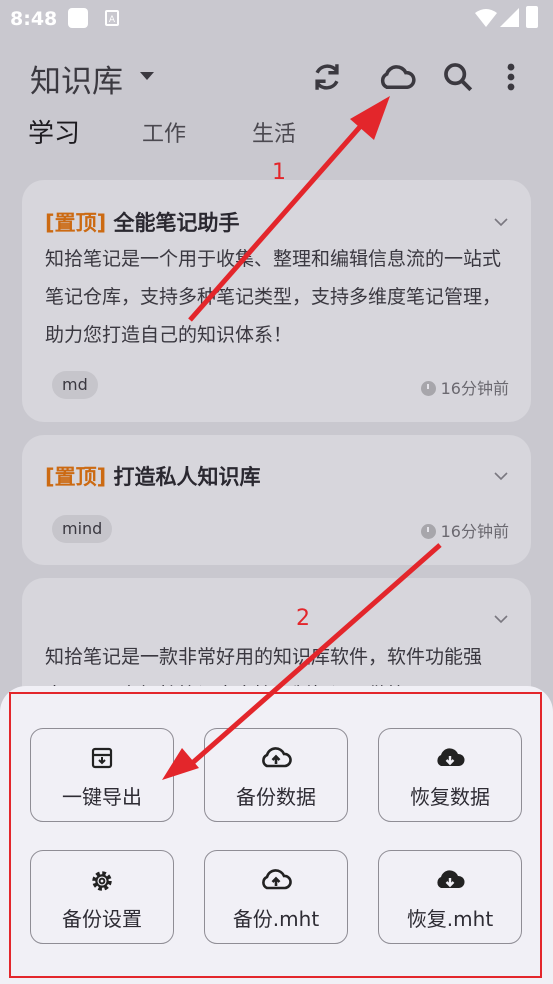 The width and height of the screenshot is (553, 984). What do you see at coordinates (458, 77) in the screenshot?
I see `search-icon` at bounding box center [458, 77].